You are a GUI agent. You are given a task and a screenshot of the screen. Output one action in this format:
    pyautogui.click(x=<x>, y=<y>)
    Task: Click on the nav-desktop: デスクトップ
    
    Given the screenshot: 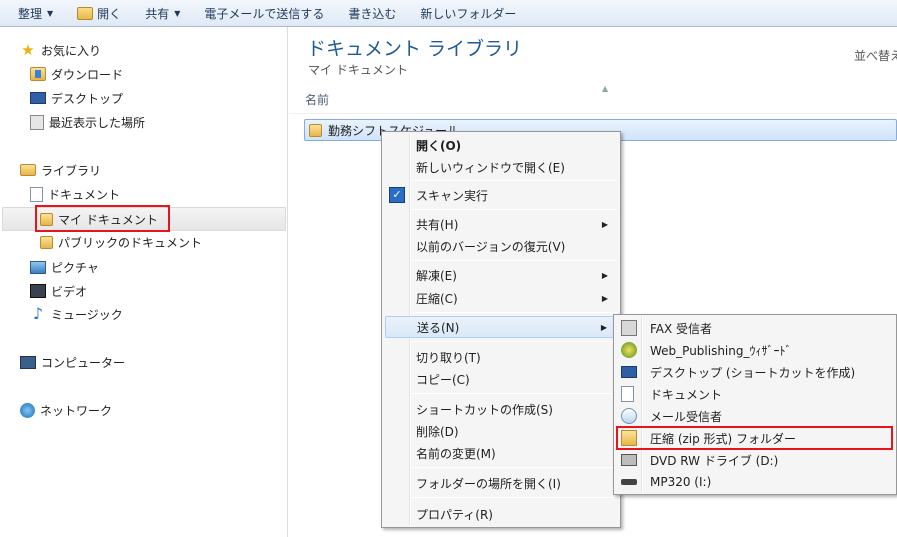 What is the action you would take?
    pyautogui.click(x=76, y=98)
    